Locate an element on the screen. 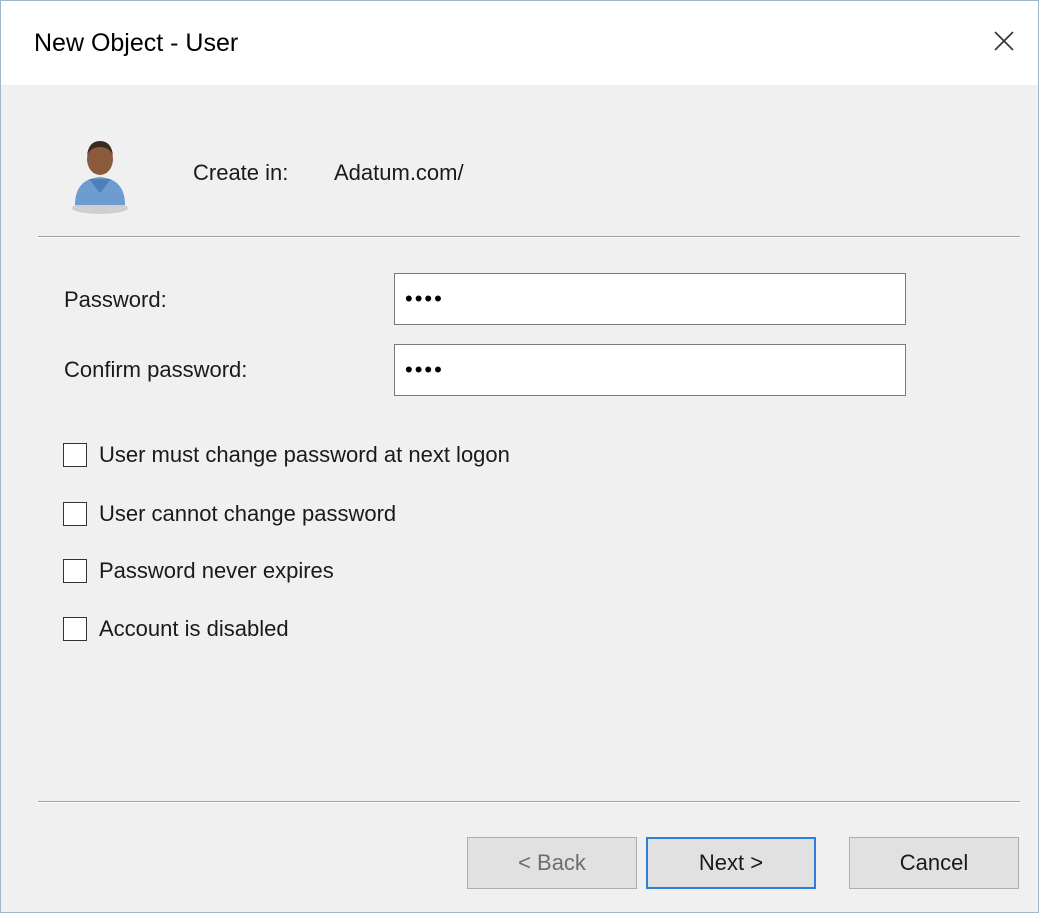 Image resolution: width=1039 pixels, height=913 pixels. back-button: < Back is located at coordinates (552, 863).